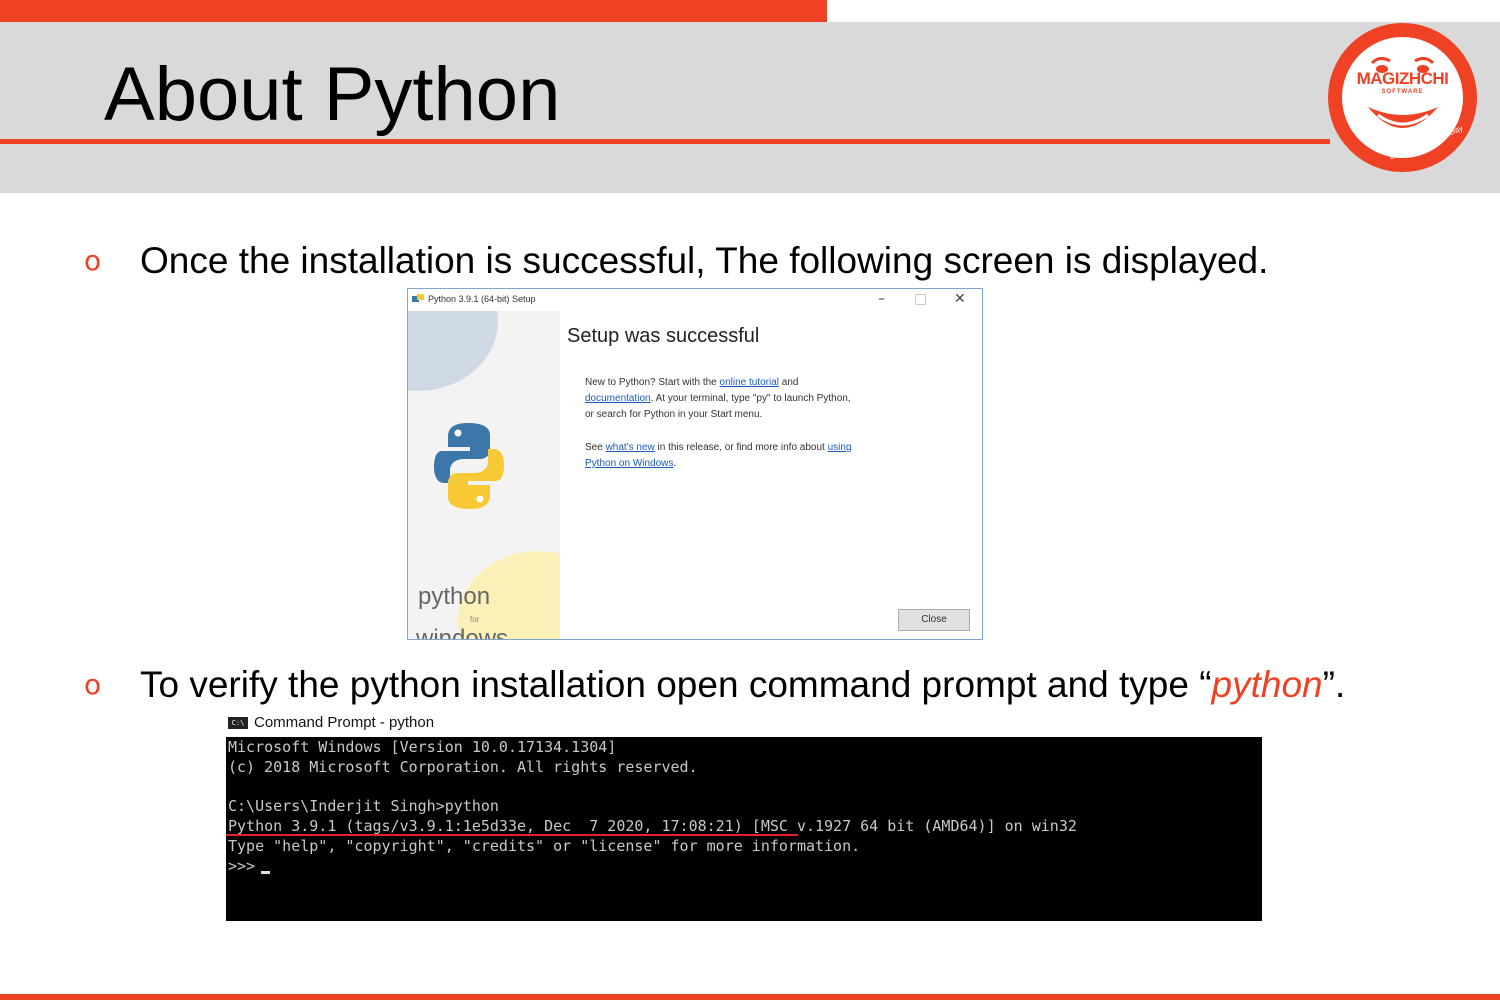 This screenshot has height=1000, width=1500. I want to click on close-window-button: ✕, so click(960, 299).